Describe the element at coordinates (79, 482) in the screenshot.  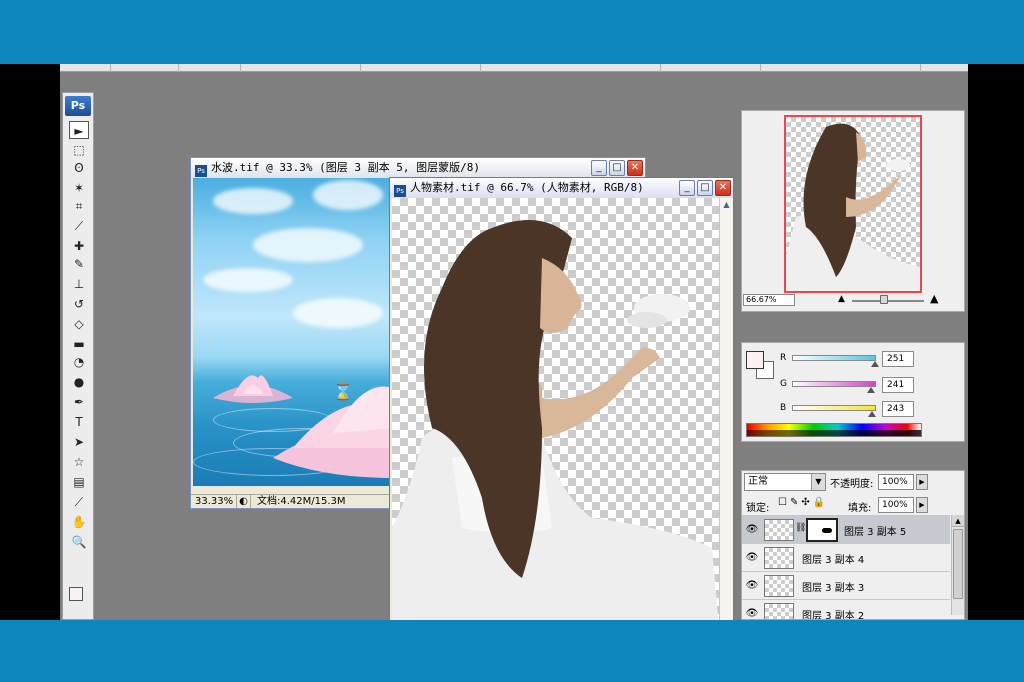
I see `notes-tool-icon: ▤` at that location.